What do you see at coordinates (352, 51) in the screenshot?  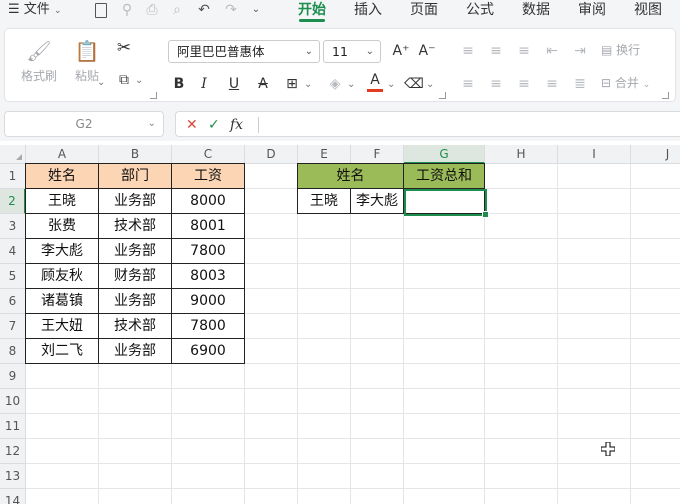 I see `font-size-select: 11 ⌄` at bounding box center [352, 51].